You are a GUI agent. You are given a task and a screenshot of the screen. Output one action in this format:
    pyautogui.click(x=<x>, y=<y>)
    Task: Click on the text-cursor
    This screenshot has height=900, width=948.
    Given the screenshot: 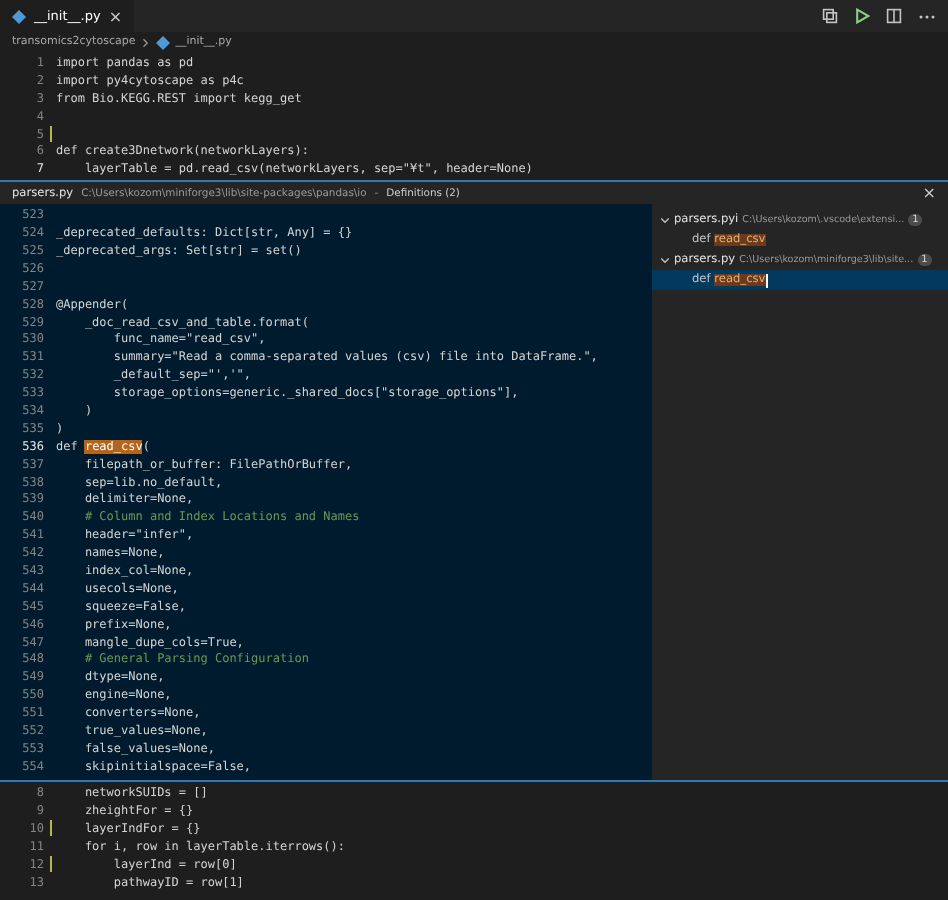 What is the action you would take?
    pyautogui.click(x=766, y=280)
    